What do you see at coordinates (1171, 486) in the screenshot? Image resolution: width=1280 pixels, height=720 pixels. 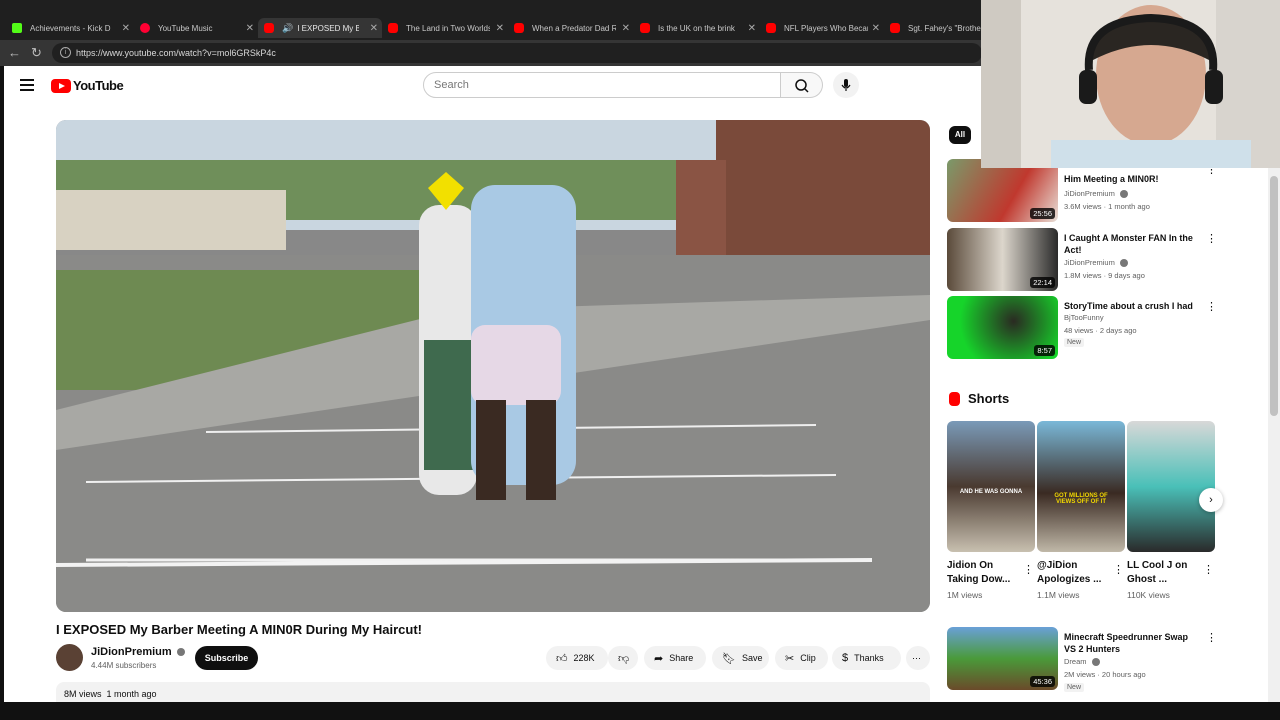 I see `short-thumbnail` at bounding box center [1171, 486].